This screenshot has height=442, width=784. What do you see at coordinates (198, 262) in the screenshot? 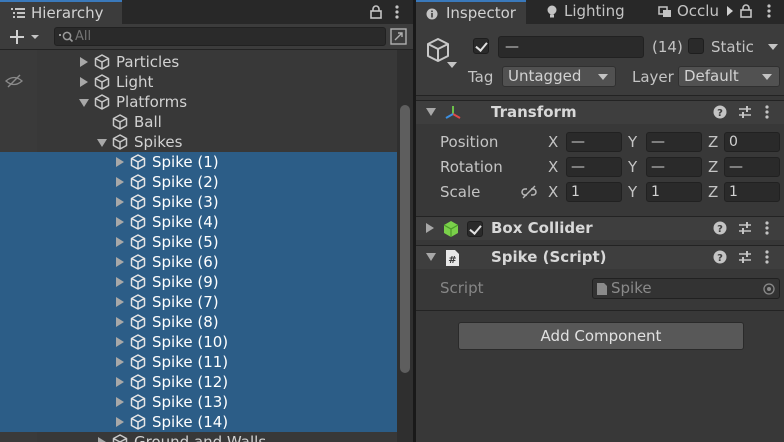
I see `hierarchy-item: Spike (6)` at bounding box center [198, 262].